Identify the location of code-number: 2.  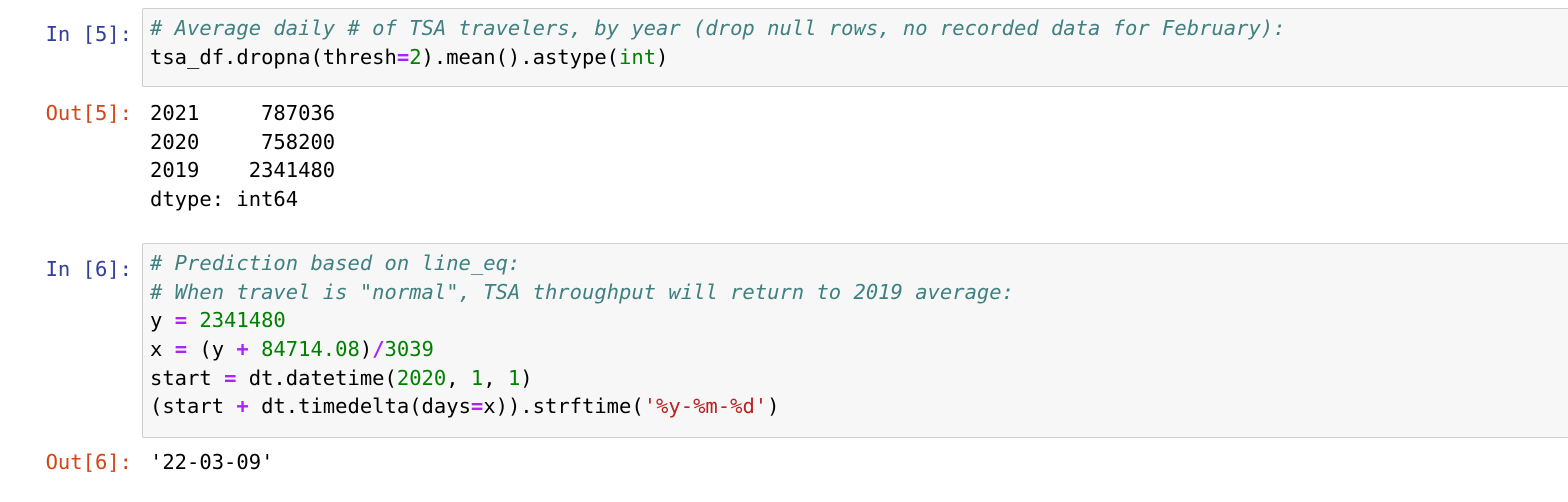
(415, 56).